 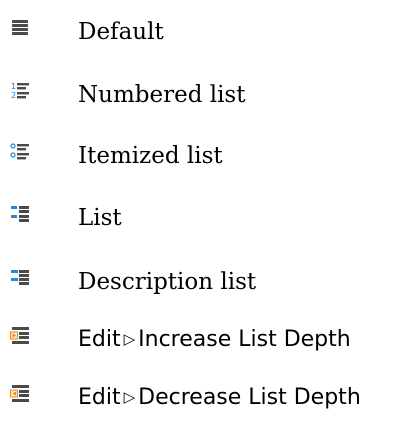 What do you see at coordinates (13, 95) in the screenshot?
I see `svg-text: 2` at bounding box center [13, 95].